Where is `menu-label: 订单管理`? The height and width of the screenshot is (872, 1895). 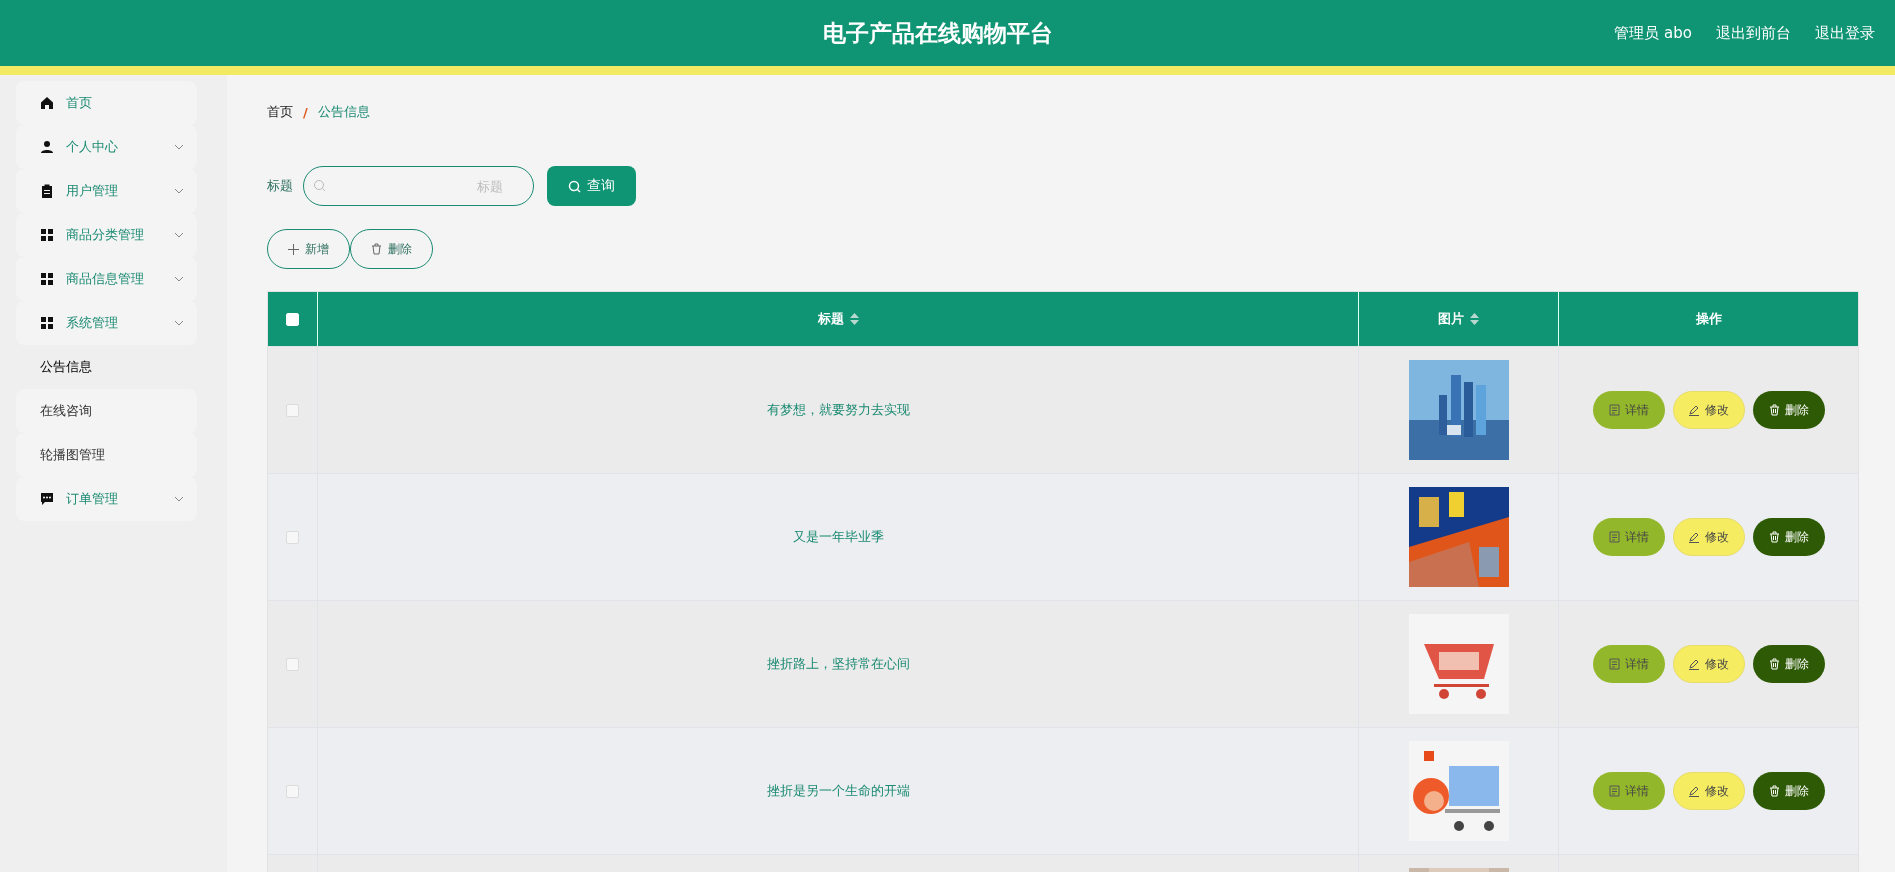 menu-label: 订单管理 is located at coordinates (92, 499).